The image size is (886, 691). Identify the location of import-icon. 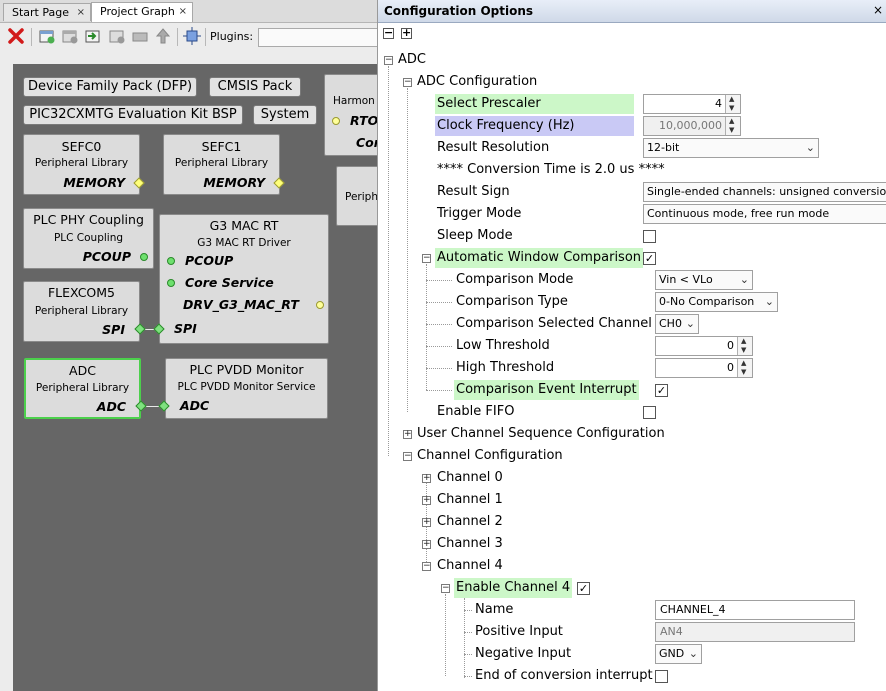
(93, 36).